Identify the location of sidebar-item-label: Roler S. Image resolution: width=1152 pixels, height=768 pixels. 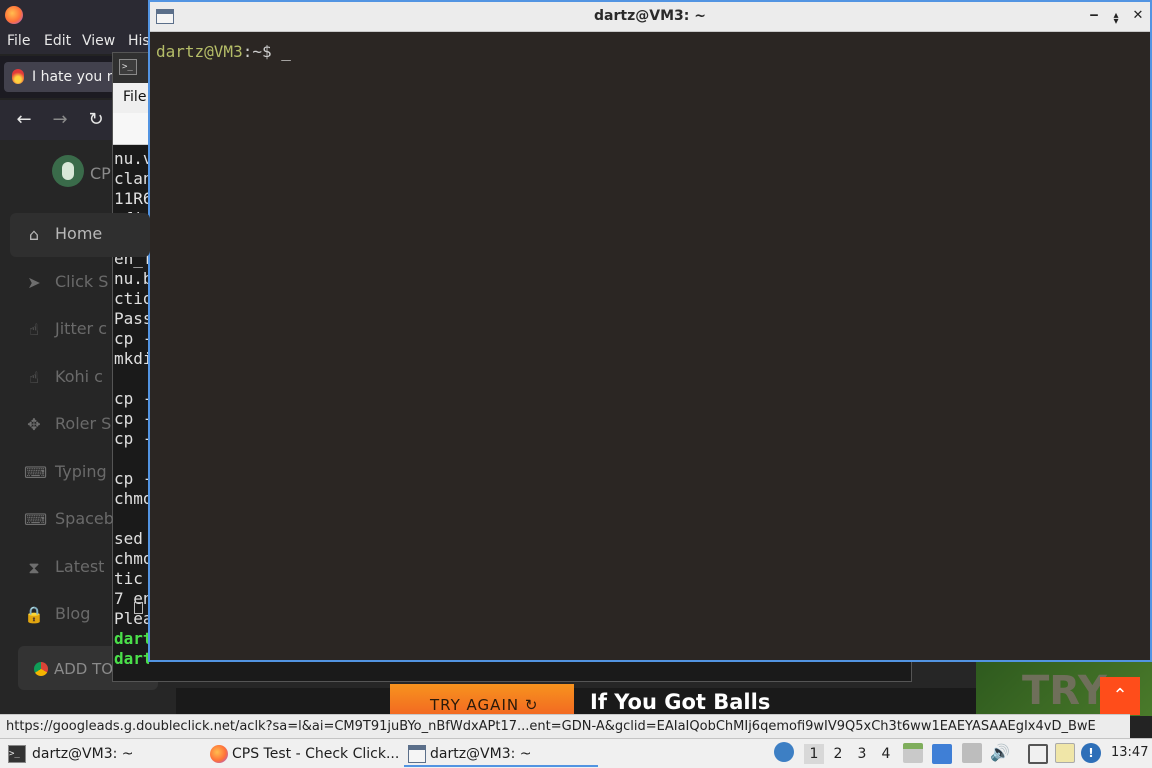
(83, 423).